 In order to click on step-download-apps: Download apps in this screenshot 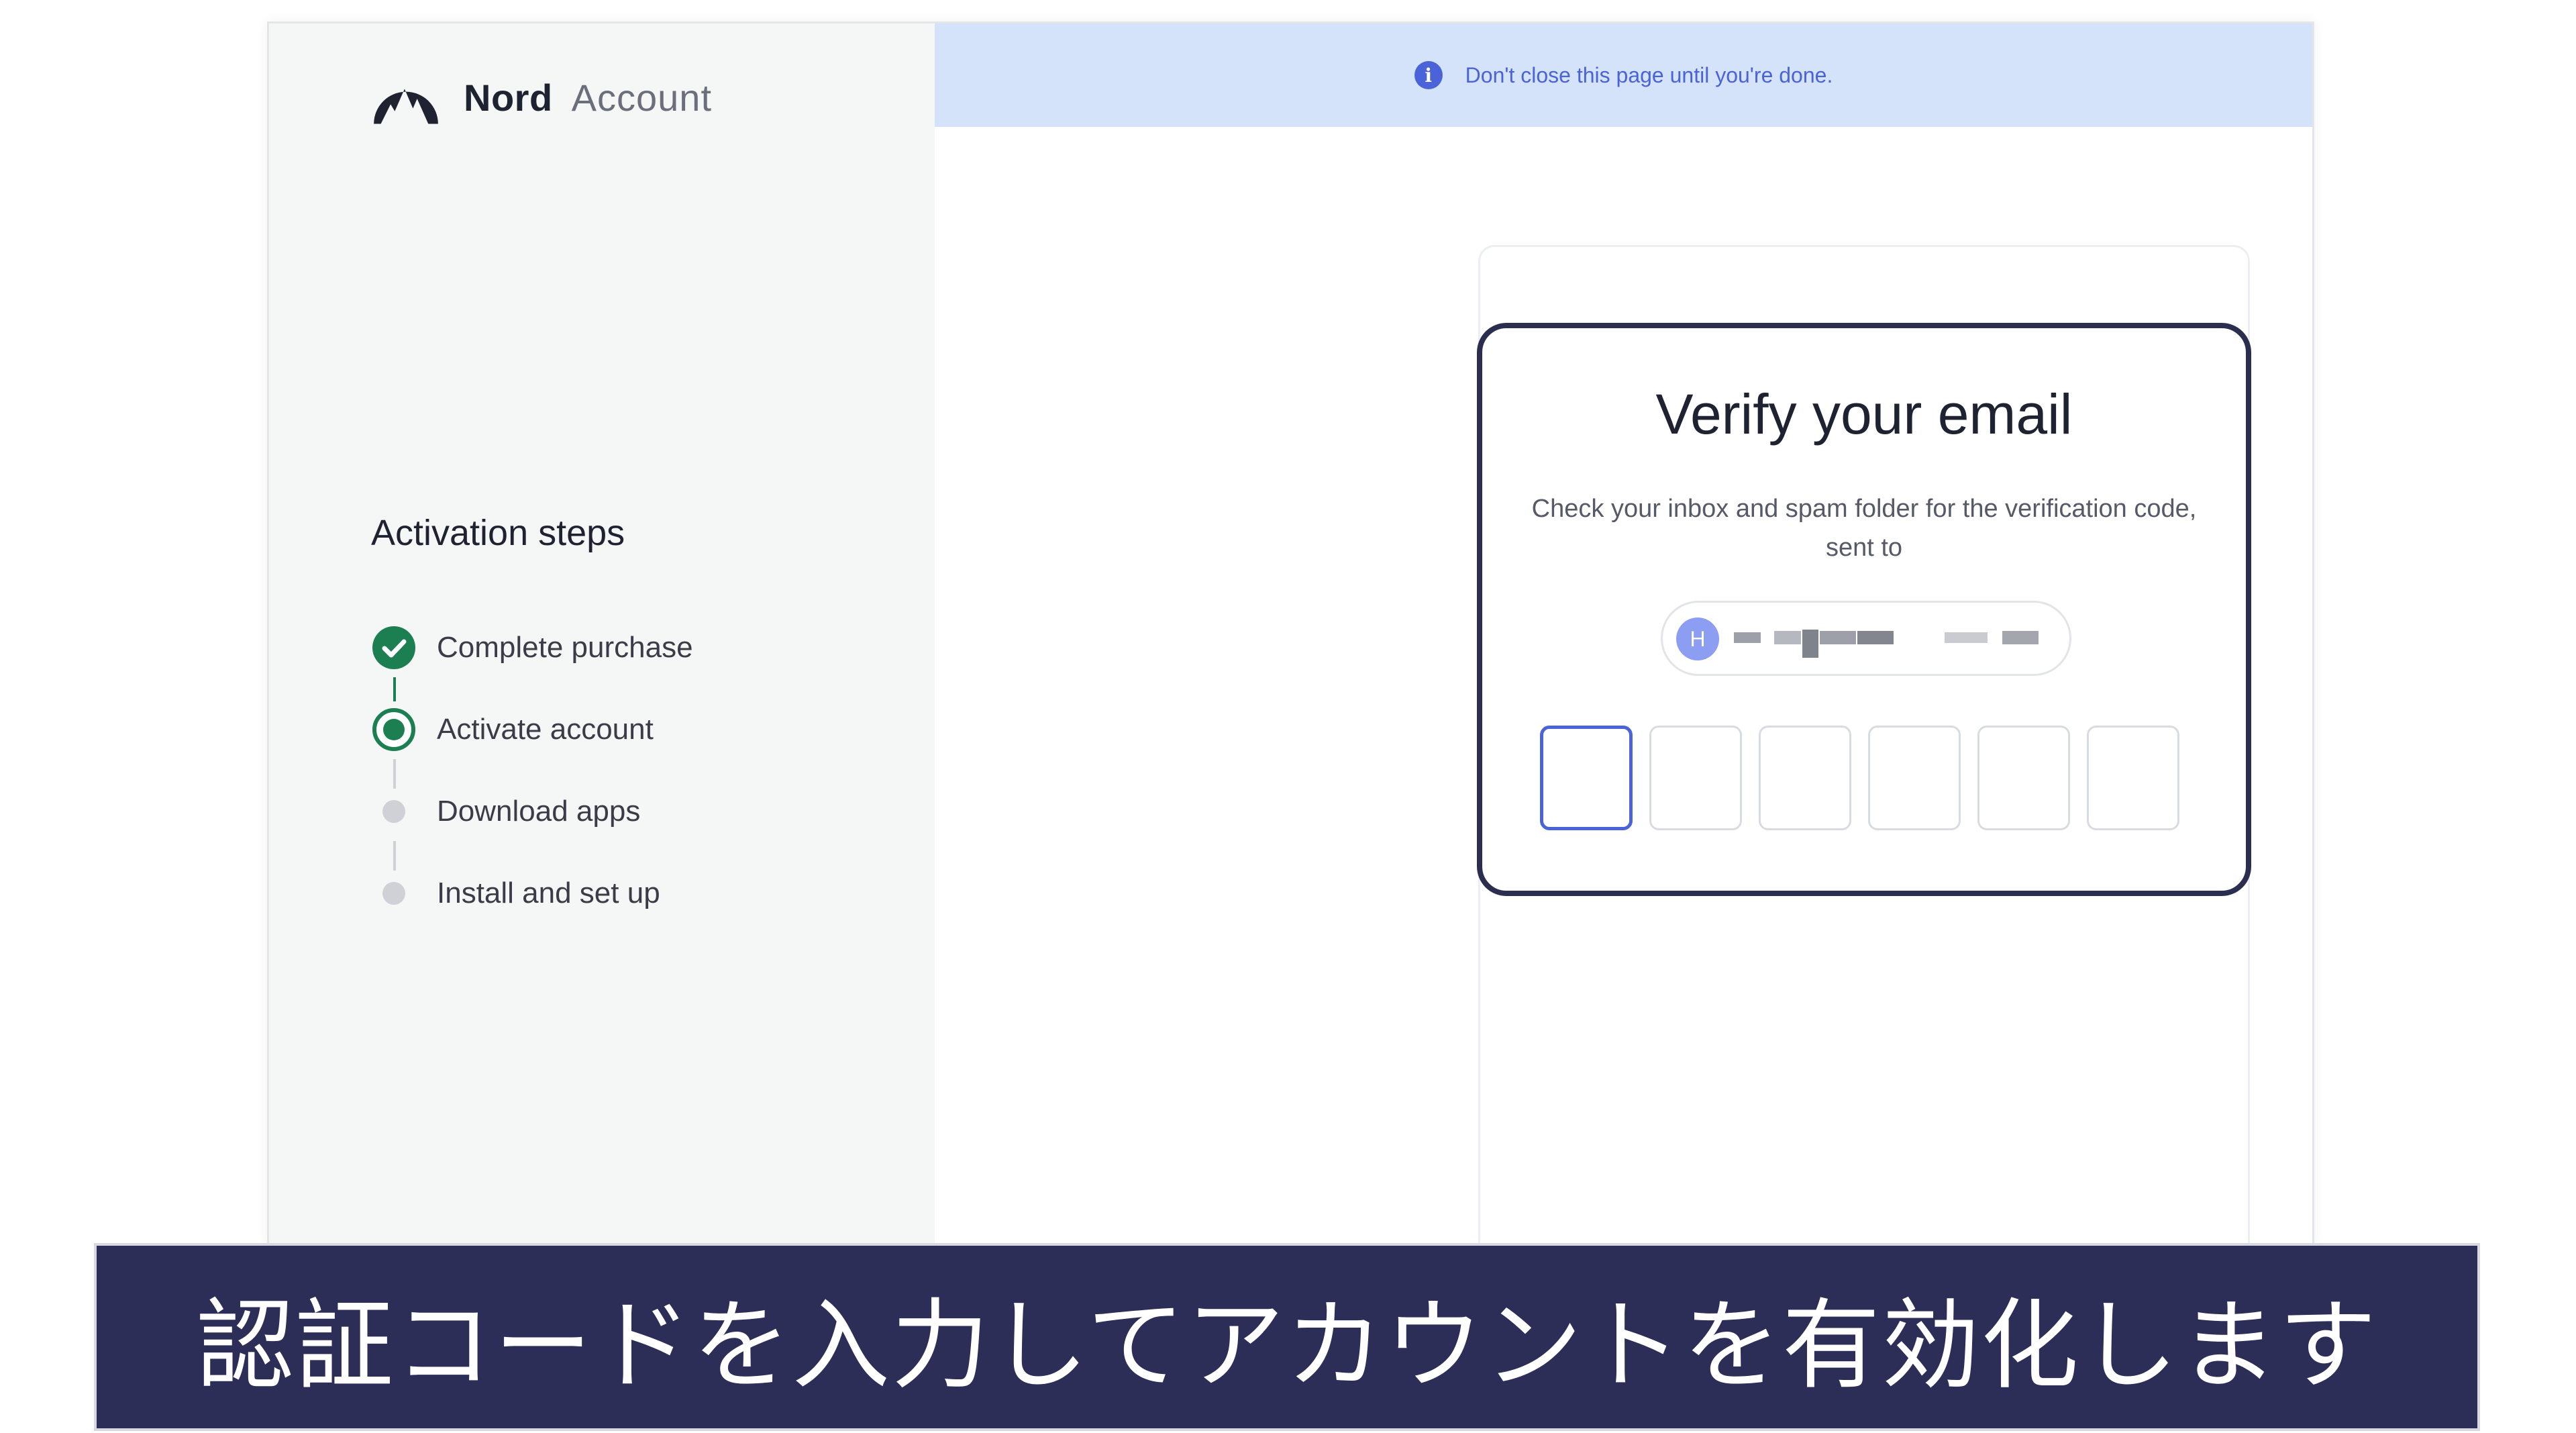, I will do `click(505, 811)`.